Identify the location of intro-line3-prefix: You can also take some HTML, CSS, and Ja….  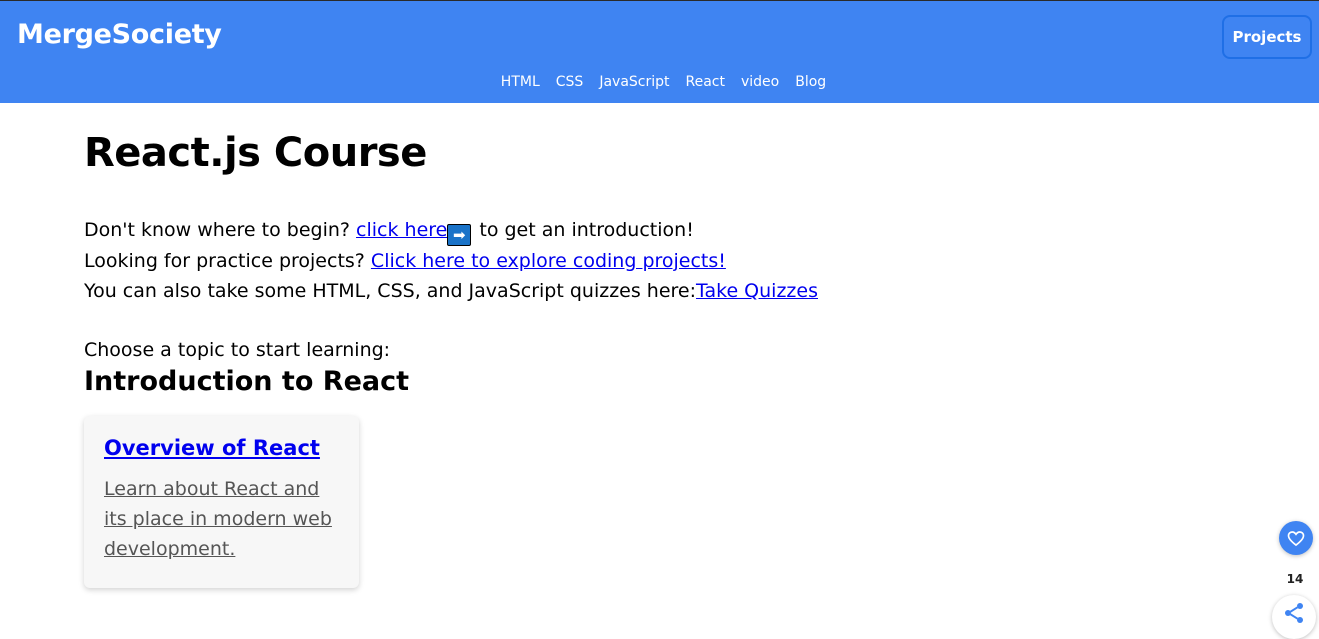
(390, 291).